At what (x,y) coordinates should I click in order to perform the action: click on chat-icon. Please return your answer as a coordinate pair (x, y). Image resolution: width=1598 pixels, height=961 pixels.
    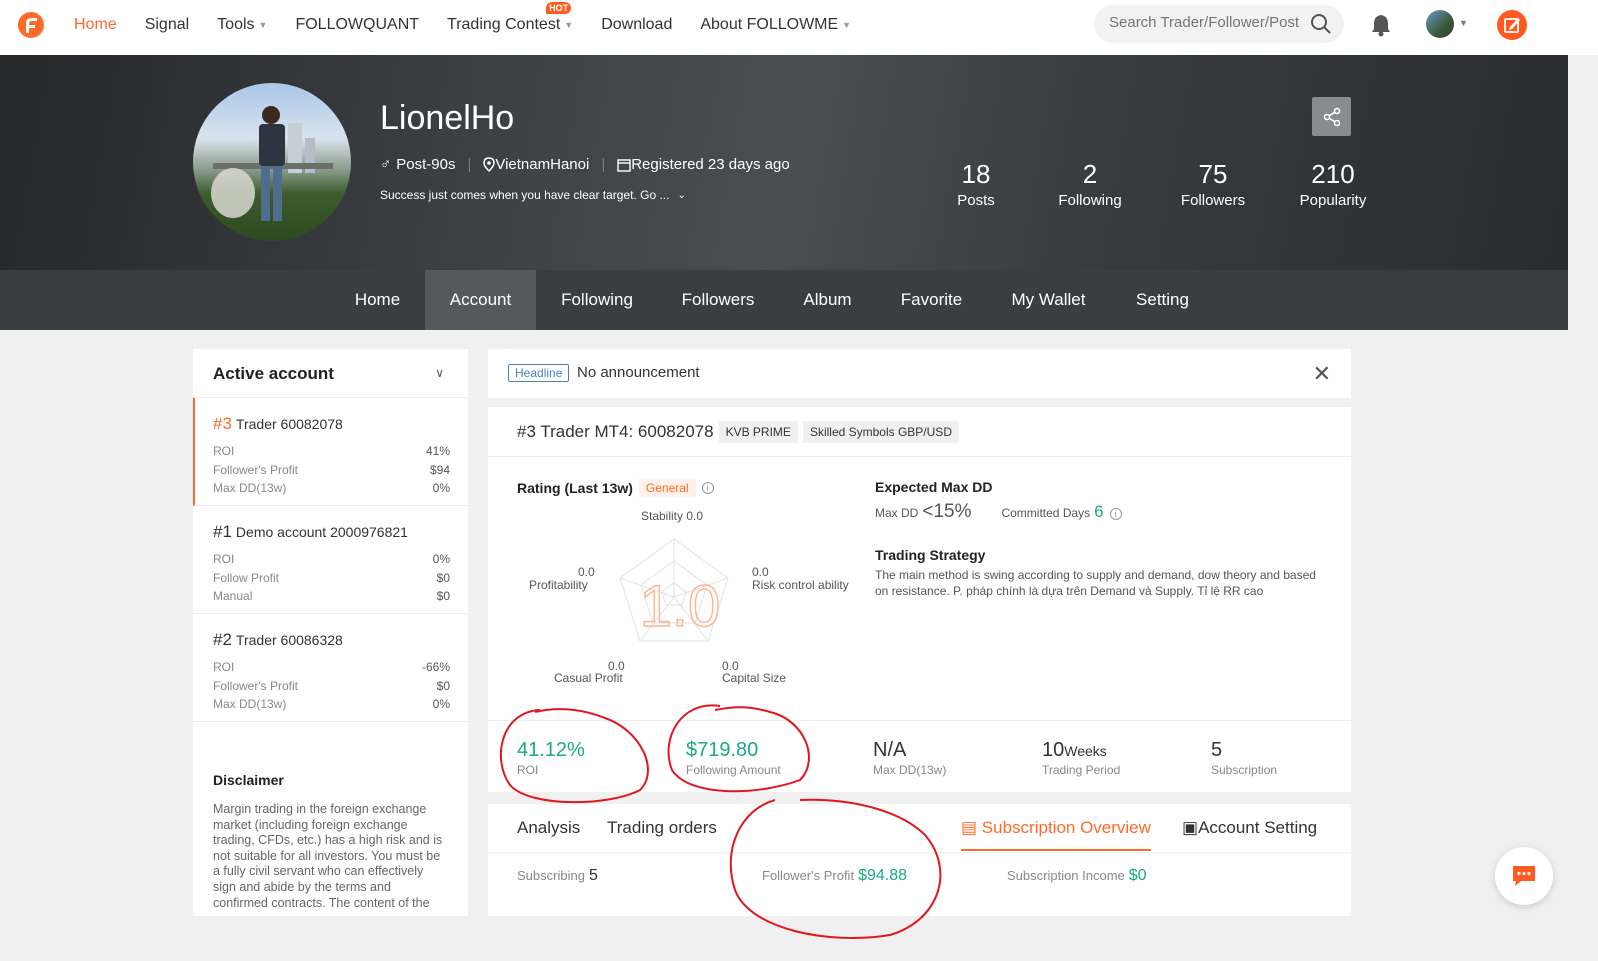
    Looking at the image, I should click on (1524, 876).